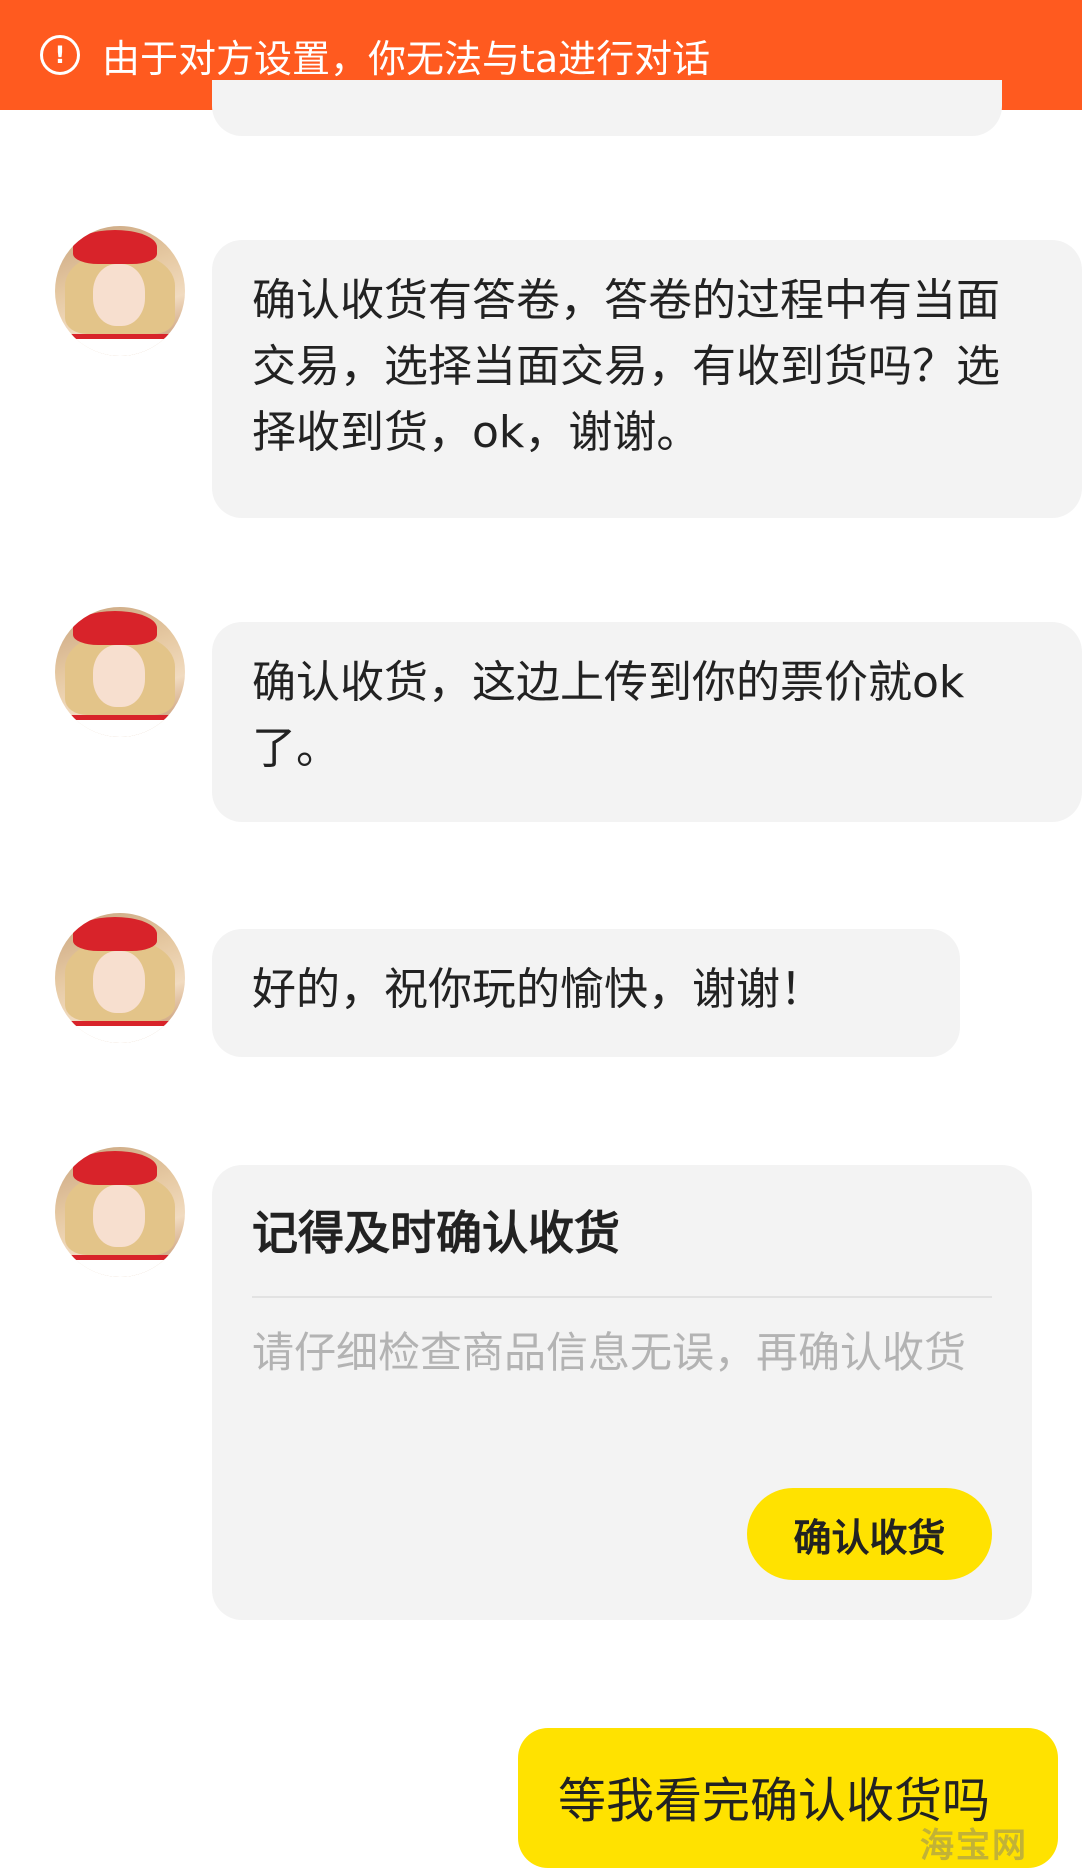  What do you see at coordinates (60, 55) in the screenshot?
I see `warning-circle-icon: !` at bounding box center [60, 55].